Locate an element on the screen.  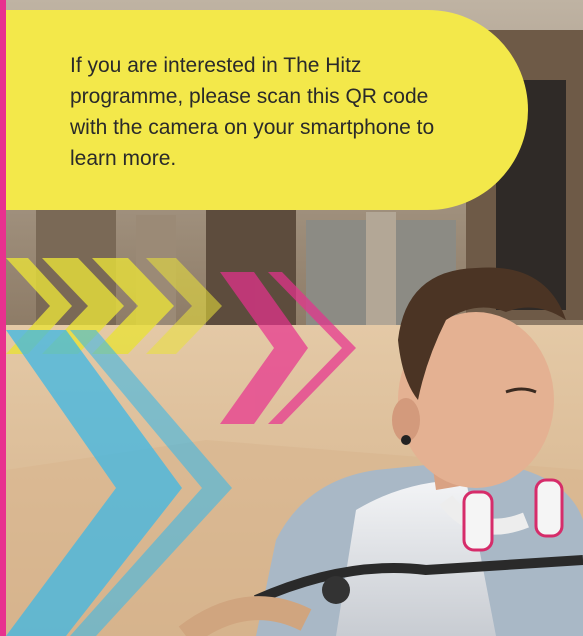
pink-edge-stripe is located at coordinates (3, 318).